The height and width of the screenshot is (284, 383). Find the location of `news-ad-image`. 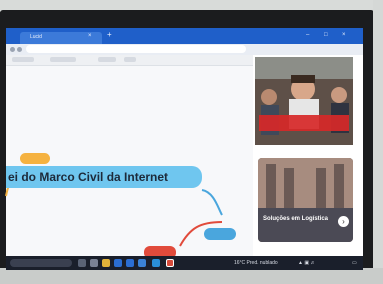

news-ad-image is located at coordinates (304, 101).